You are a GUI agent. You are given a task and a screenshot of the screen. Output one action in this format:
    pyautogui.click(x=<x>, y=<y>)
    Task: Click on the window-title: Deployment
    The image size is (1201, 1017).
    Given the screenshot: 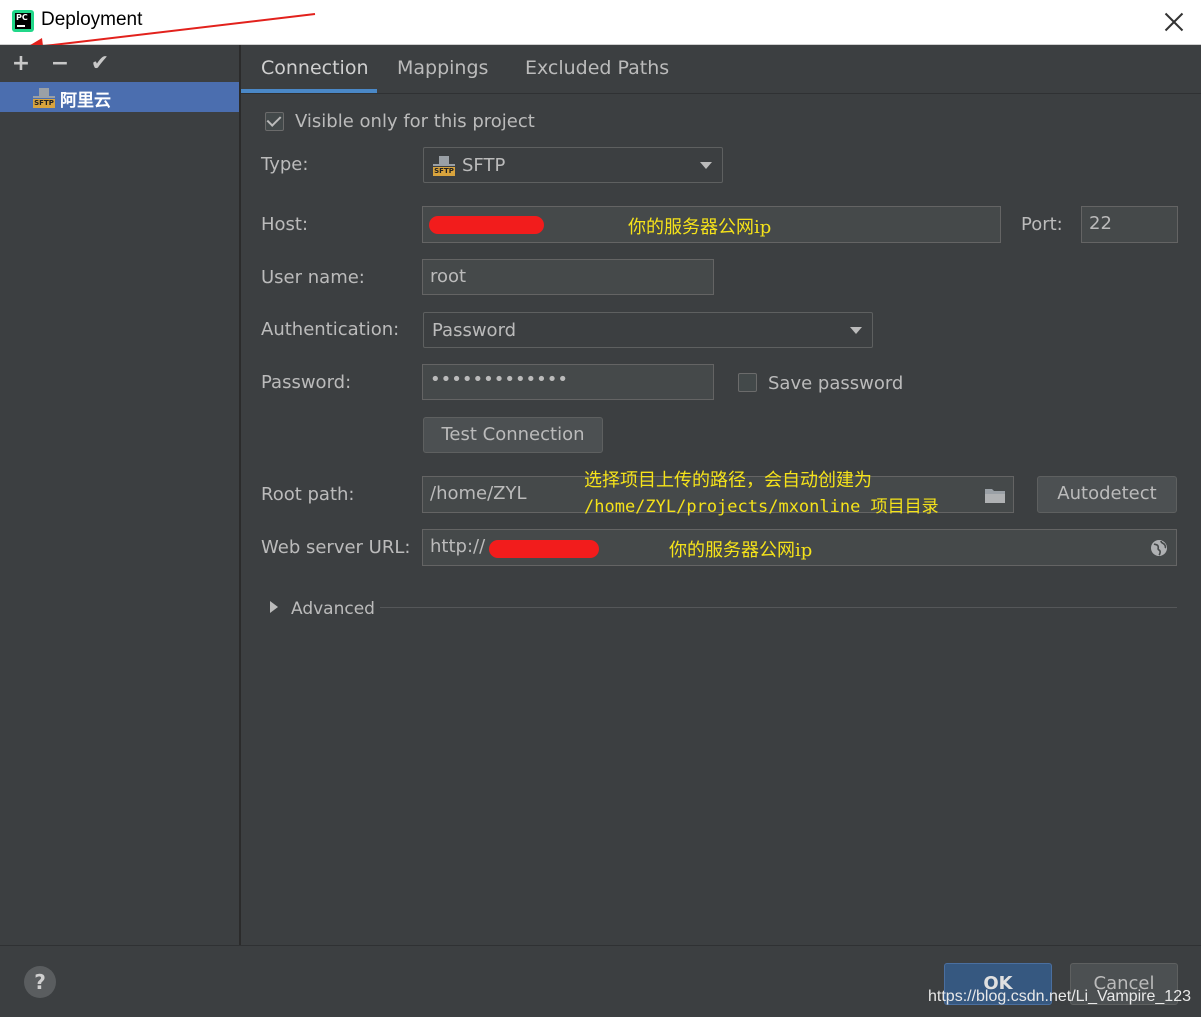 What is the action you would take?
    pyautogui.click(x=92, y=19)
    